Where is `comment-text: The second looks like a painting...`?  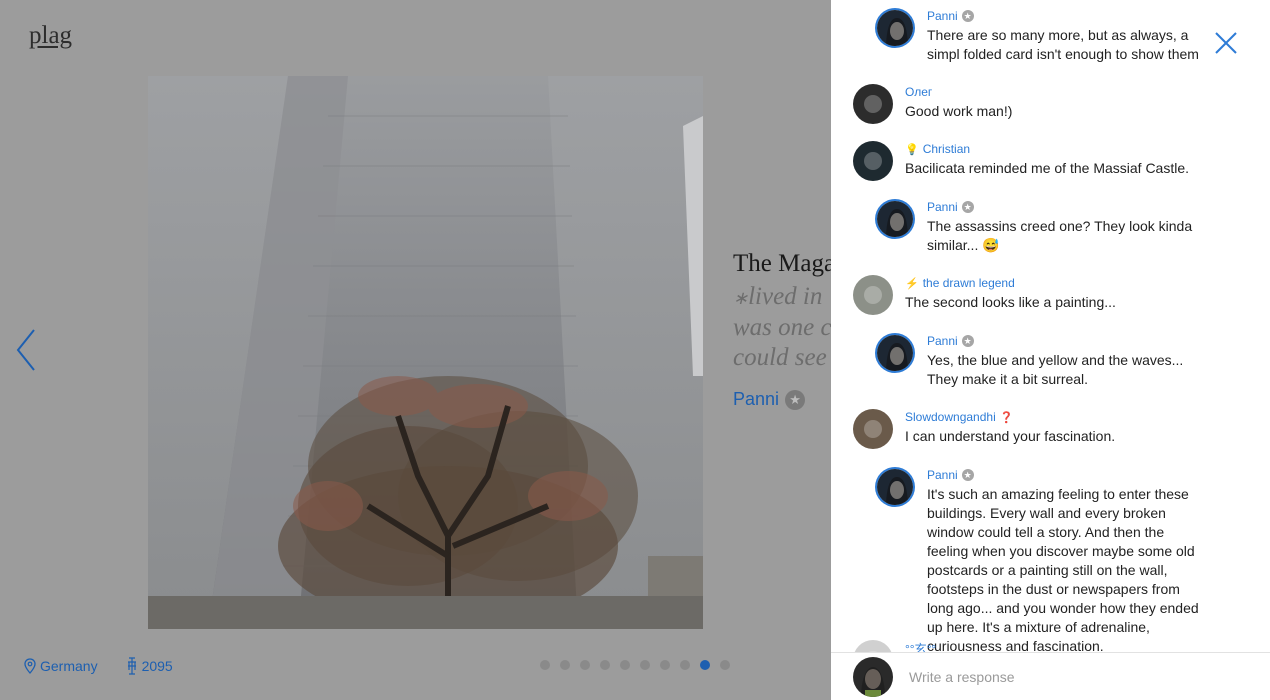
comment-text: The second looks like a painting... is located at coordinates (1010, 302).